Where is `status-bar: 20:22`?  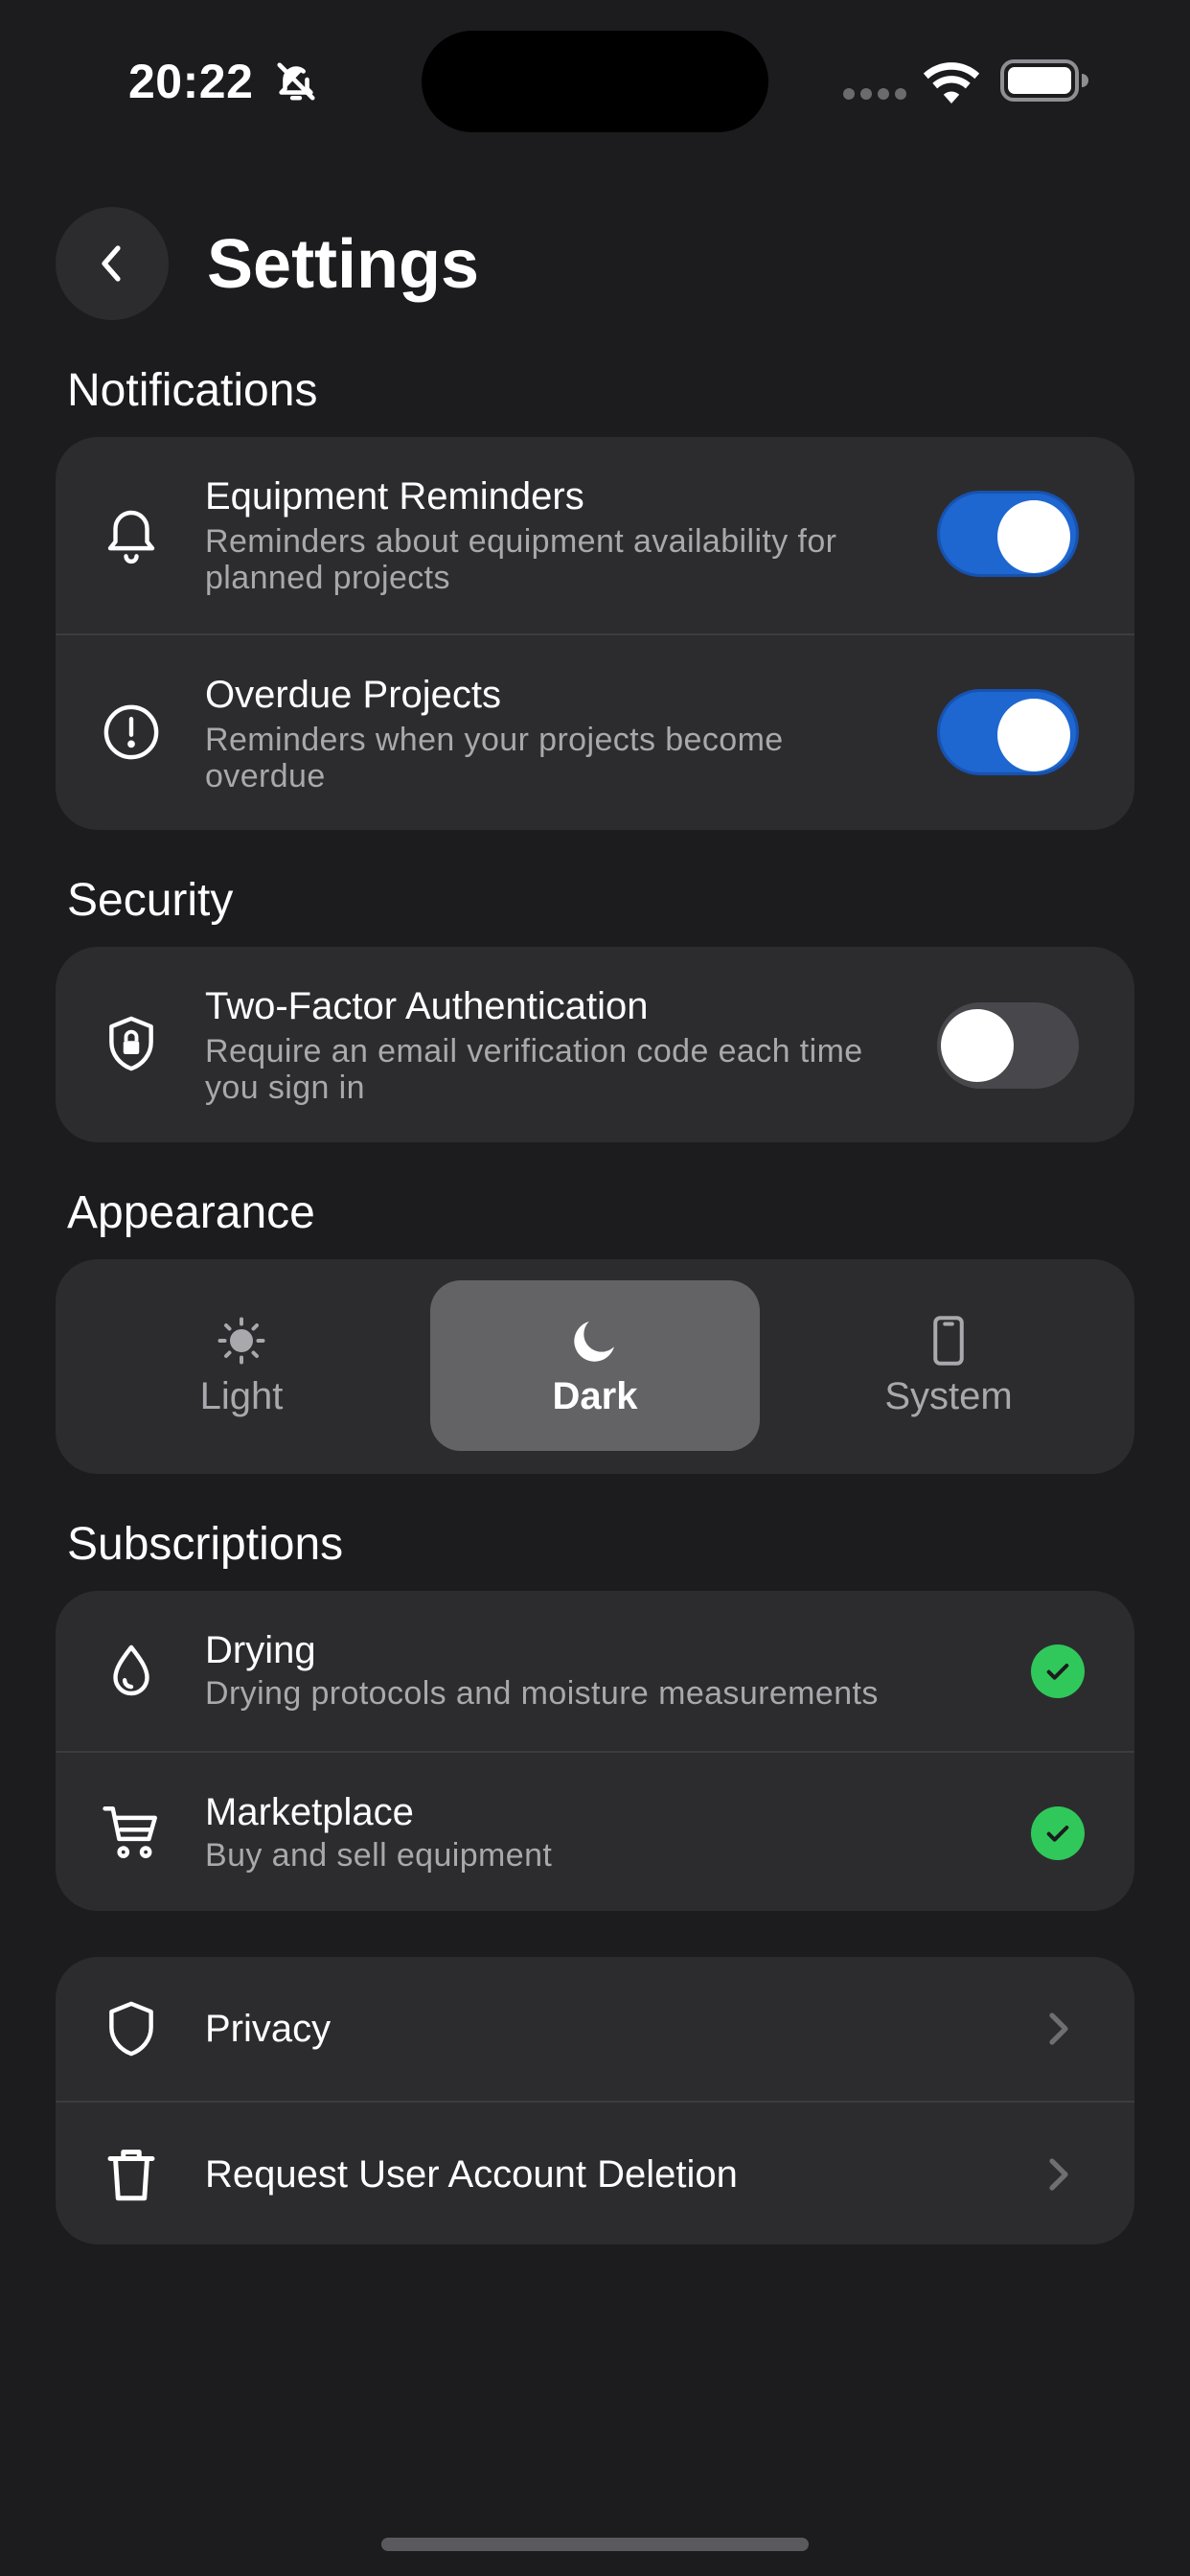 status-bar: 20:22 is located at coordinates (595, 72).